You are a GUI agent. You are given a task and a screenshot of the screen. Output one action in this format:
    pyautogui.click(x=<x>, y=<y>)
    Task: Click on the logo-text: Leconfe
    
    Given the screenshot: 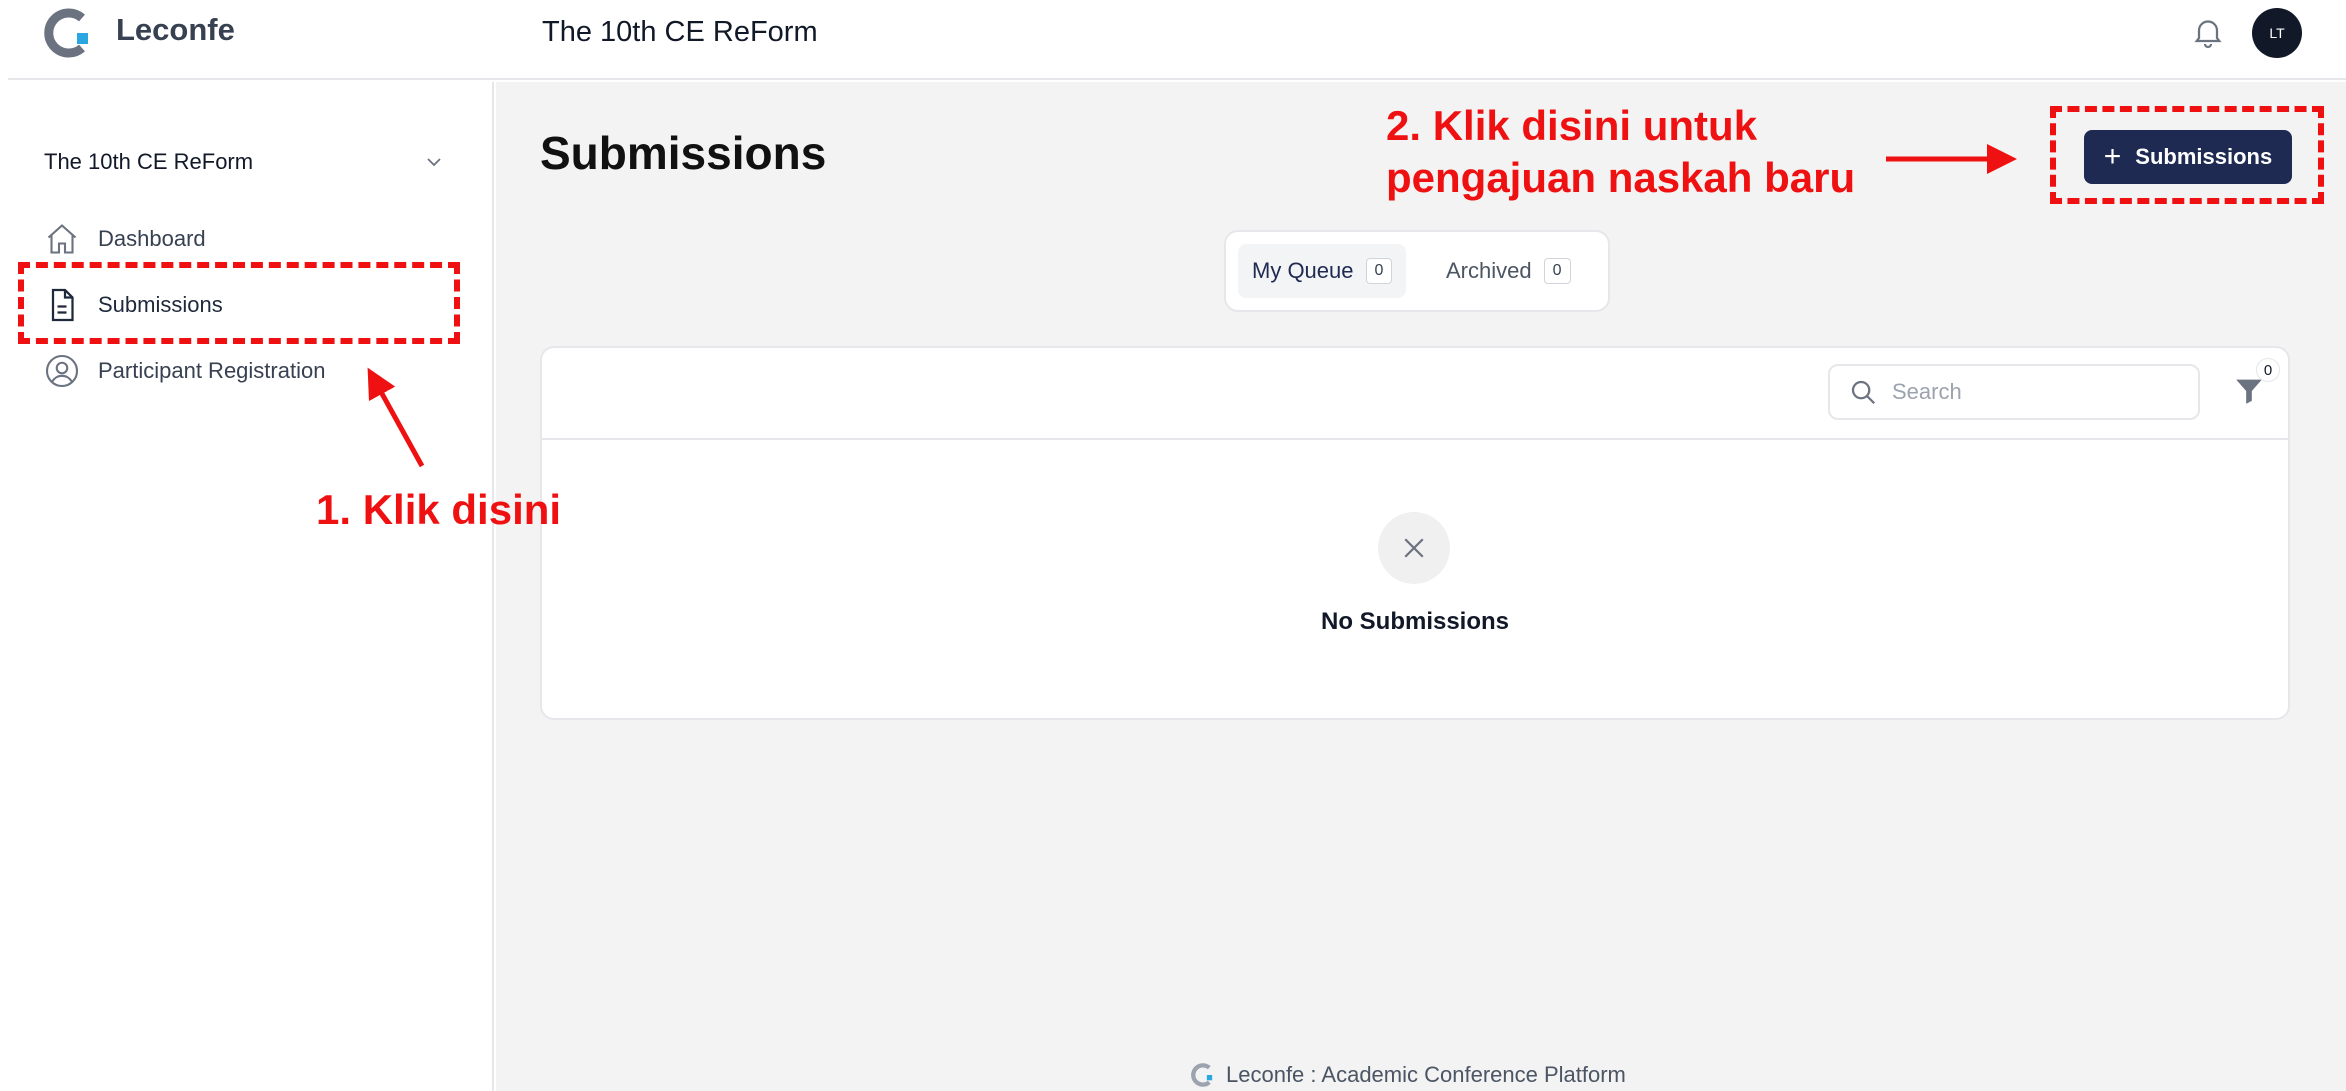 What is the action you would take?
    pyautogui.click(x=175, y=30)
    